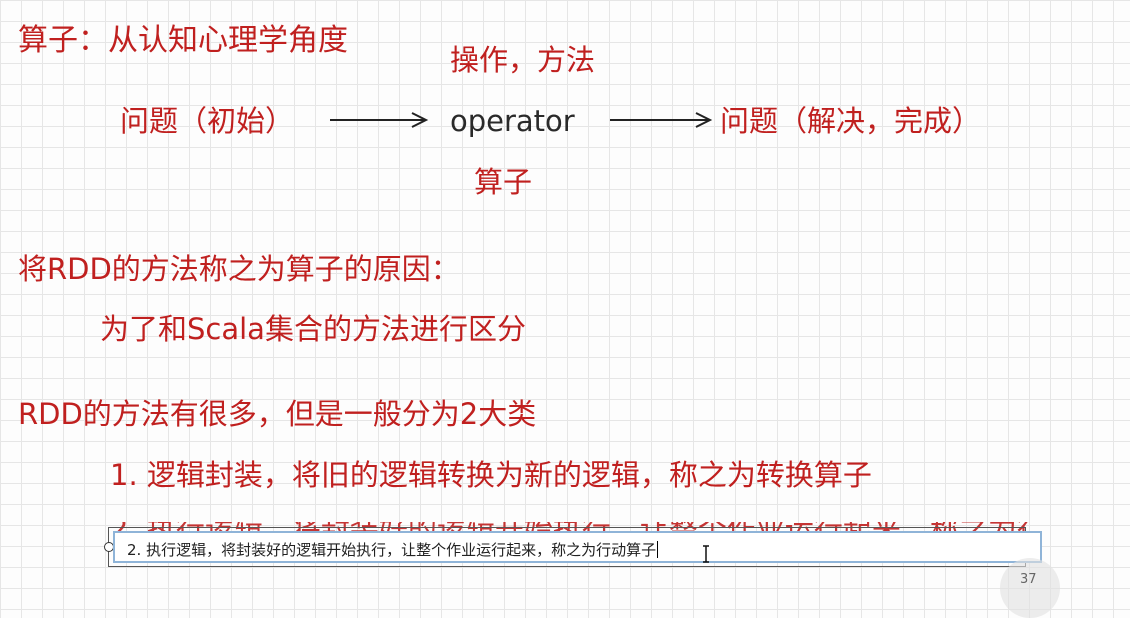 Image resolution: width=1130 pixels, height=618 pixels. Describe the element at coordinates (1030, 588) in the screenshot. I see `page-number-badge: 37` at that location.